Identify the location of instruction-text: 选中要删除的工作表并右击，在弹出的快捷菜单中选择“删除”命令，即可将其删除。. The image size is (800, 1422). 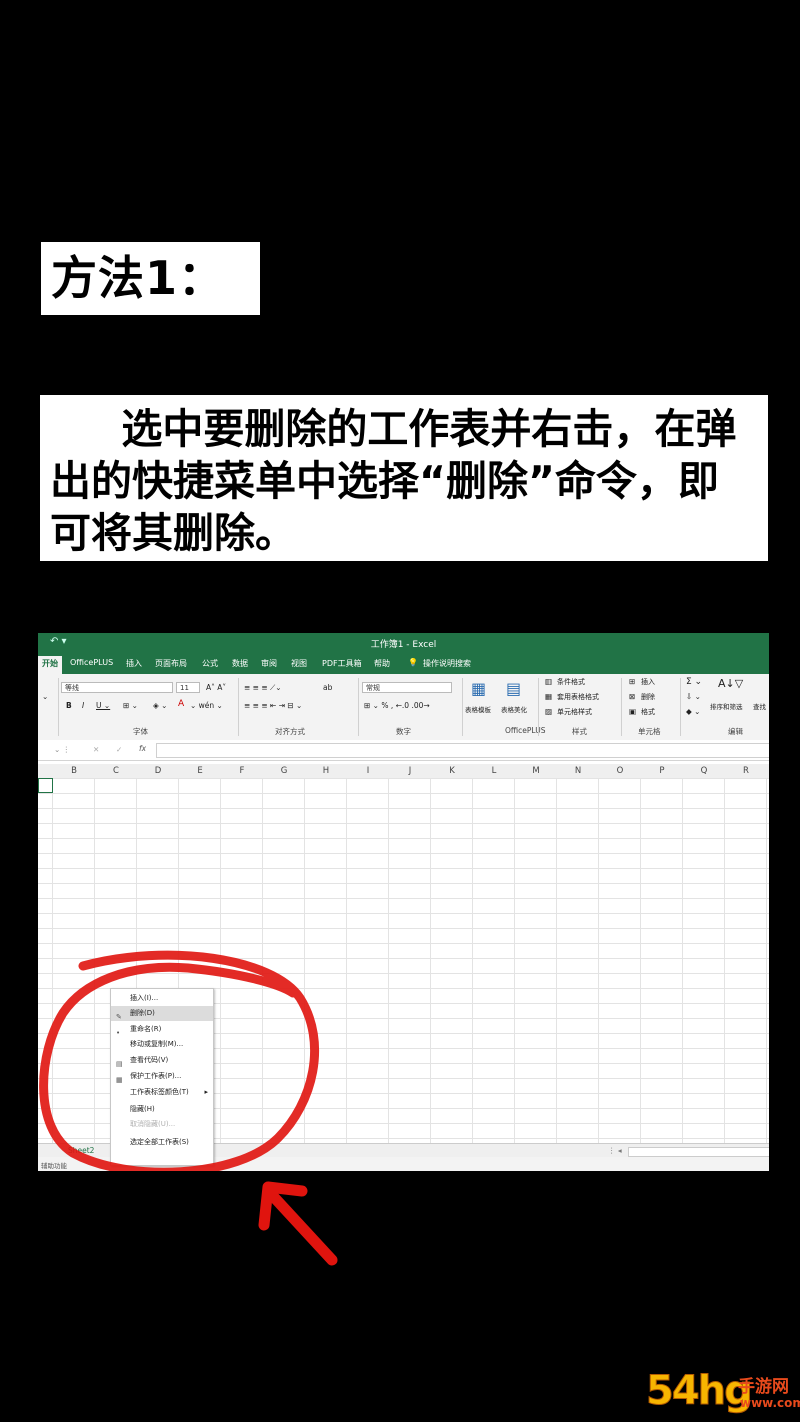
(404, 478).